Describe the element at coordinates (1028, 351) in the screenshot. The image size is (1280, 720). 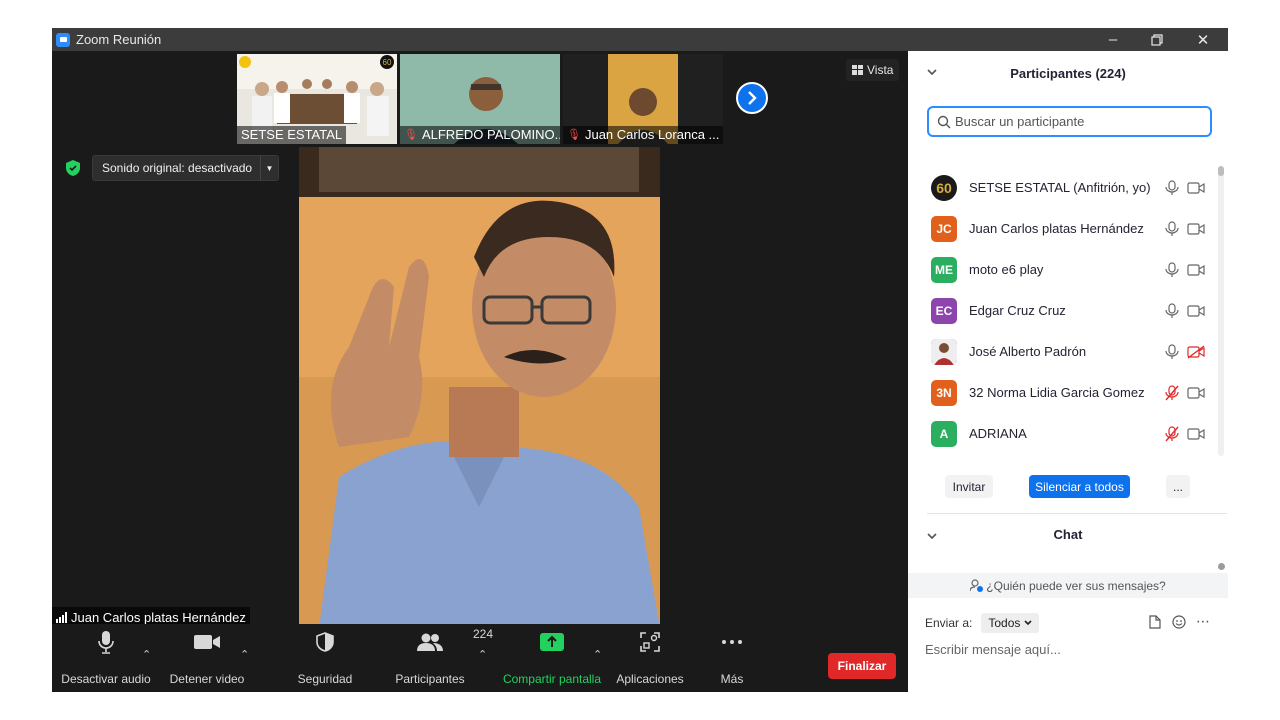
I see `participant-name: José Alberto Padrón` at that location.